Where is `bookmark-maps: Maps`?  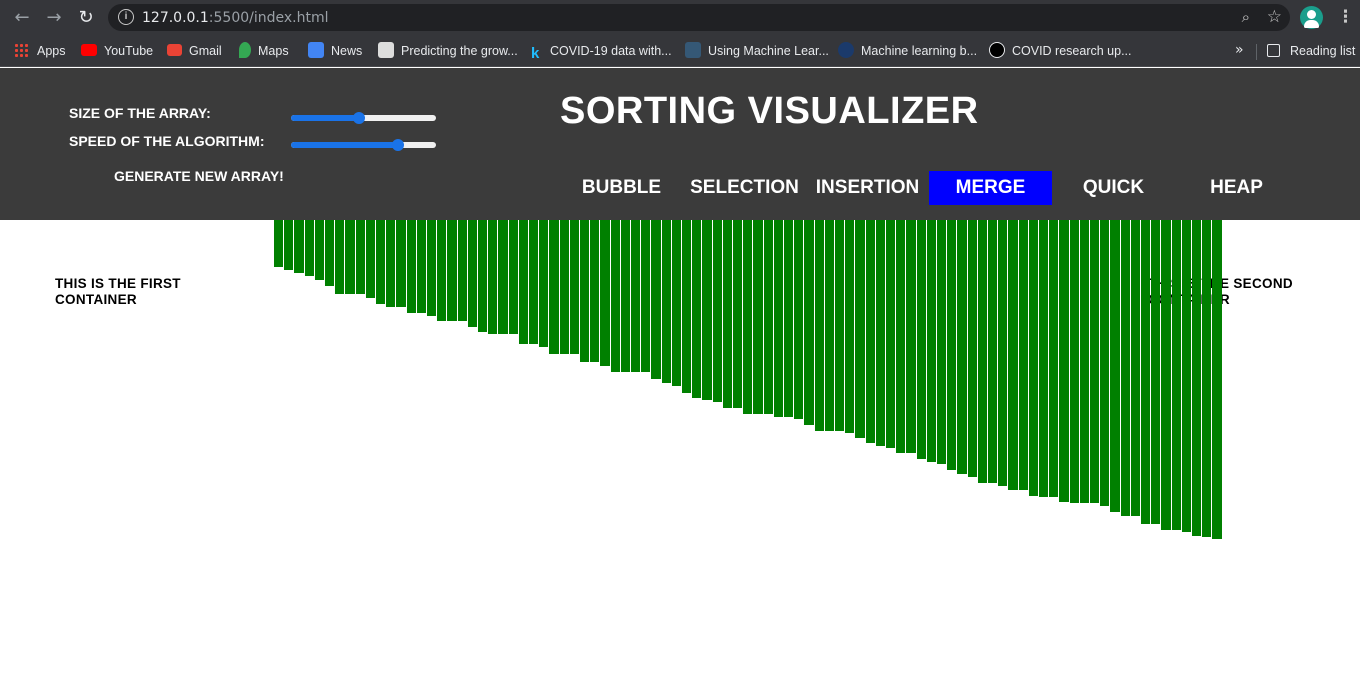
bookmark-maps: Maps is located at coordinates (264, 51).